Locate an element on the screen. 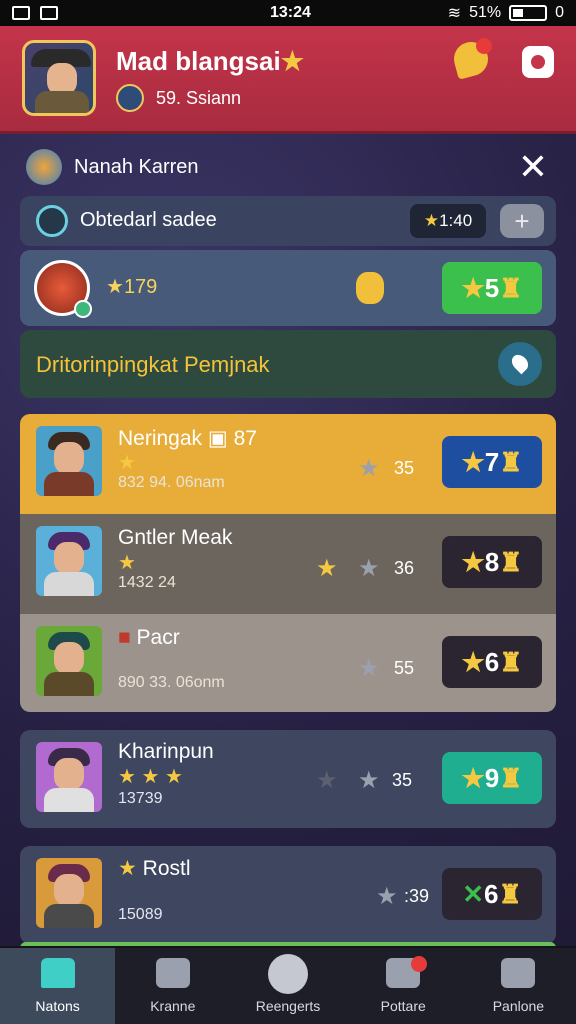 This screenshot has height=1024, width=576. entry-level: 87 is located at coordinates (245, 438).